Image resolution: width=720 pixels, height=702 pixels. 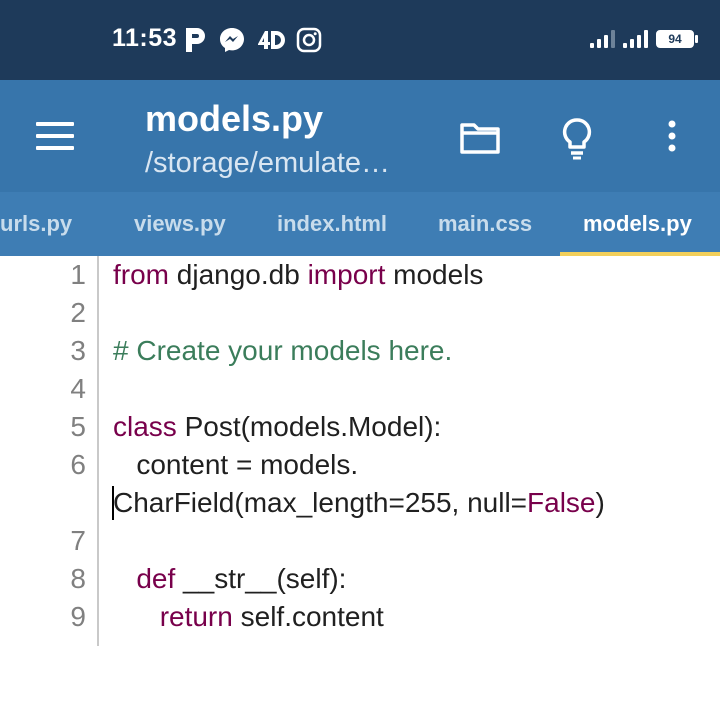 What do you see at coordinates (78, 464) in the screenshot?
I see `line-number: 6` at bounding box center [78, 464].